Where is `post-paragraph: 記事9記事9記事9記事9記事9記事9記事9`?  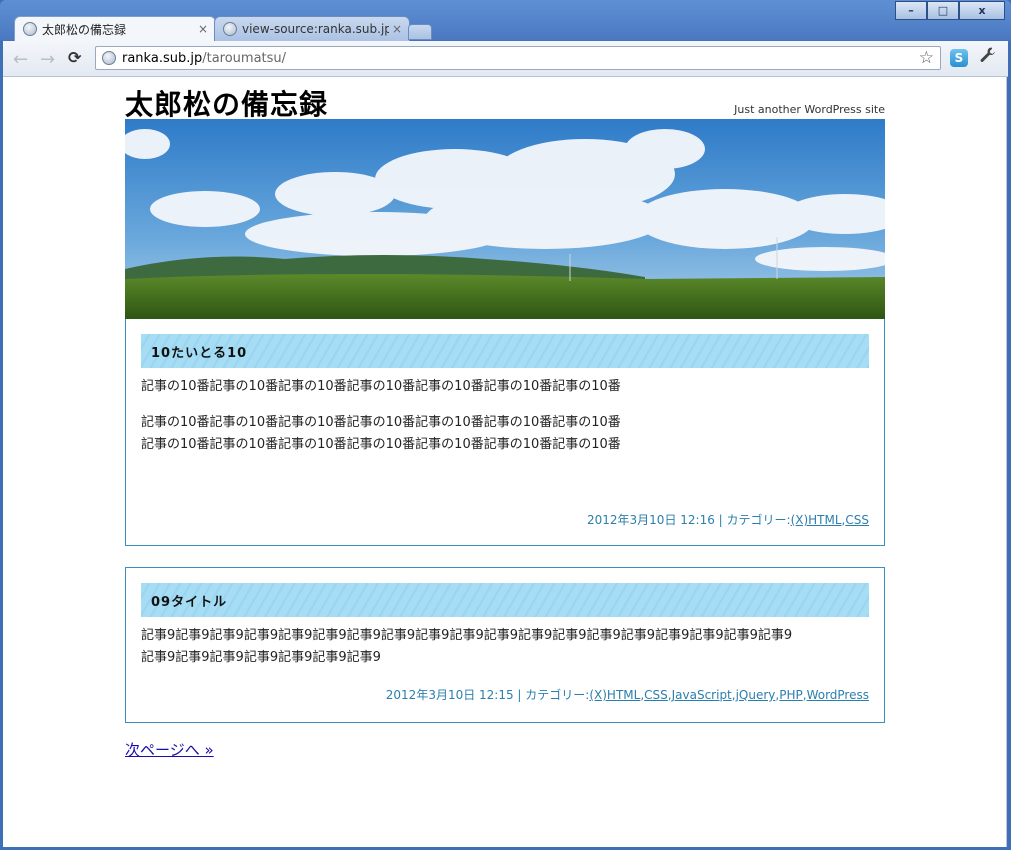
post-paragraph: 記事9記事9記事9記事9記事9記事9記事9 is located at coordinates (261, 657).